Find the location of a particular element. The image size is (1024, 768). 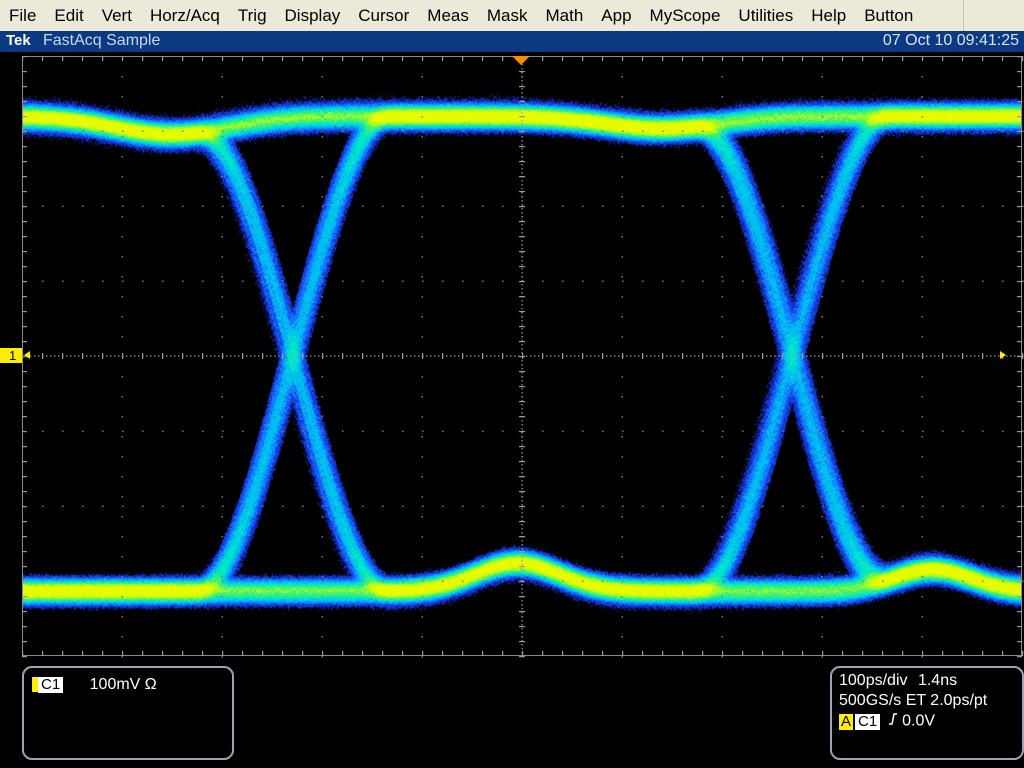

menu-edit: Edit is located at coordinates (68, 15).